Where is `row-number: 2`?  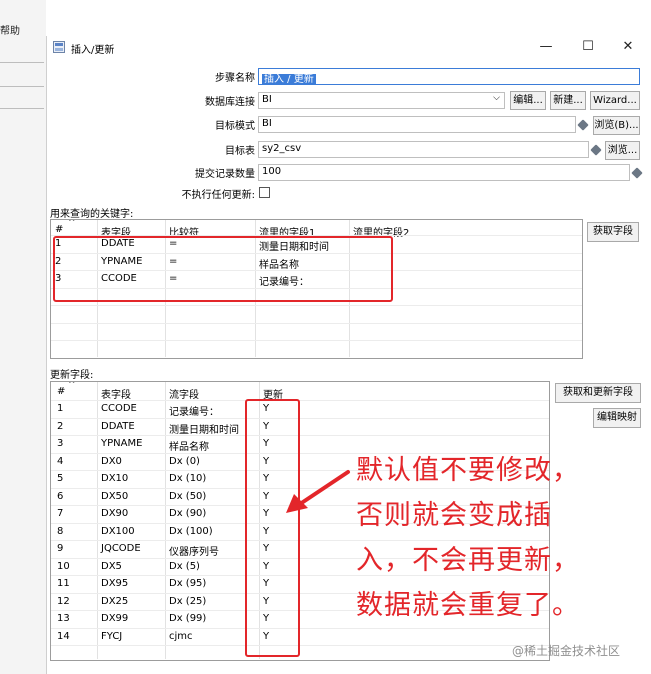
row-number: 2 is located at coordinates (60, 426).